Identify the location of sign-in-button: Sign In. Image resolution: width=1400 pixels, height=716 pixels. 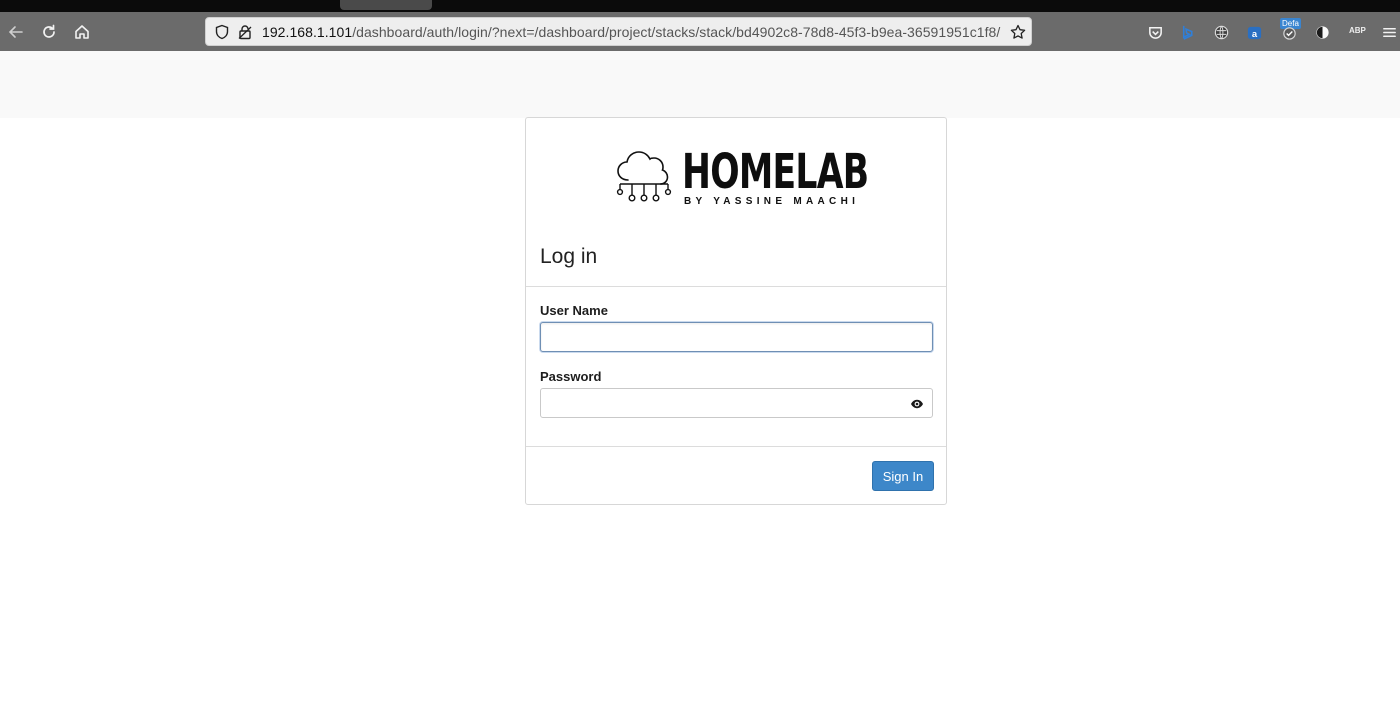
(903, 476).